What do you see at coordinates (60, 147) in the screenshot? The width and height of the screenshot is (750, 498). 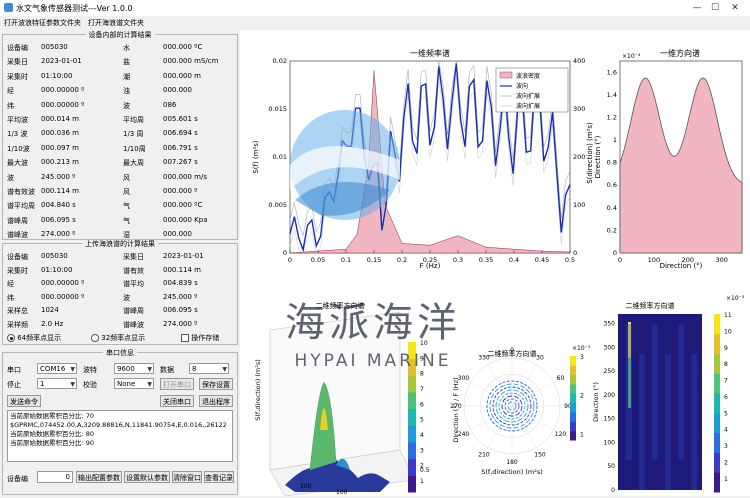 I see `internal-value: 000.097 m` at bounding box center [60, 147].